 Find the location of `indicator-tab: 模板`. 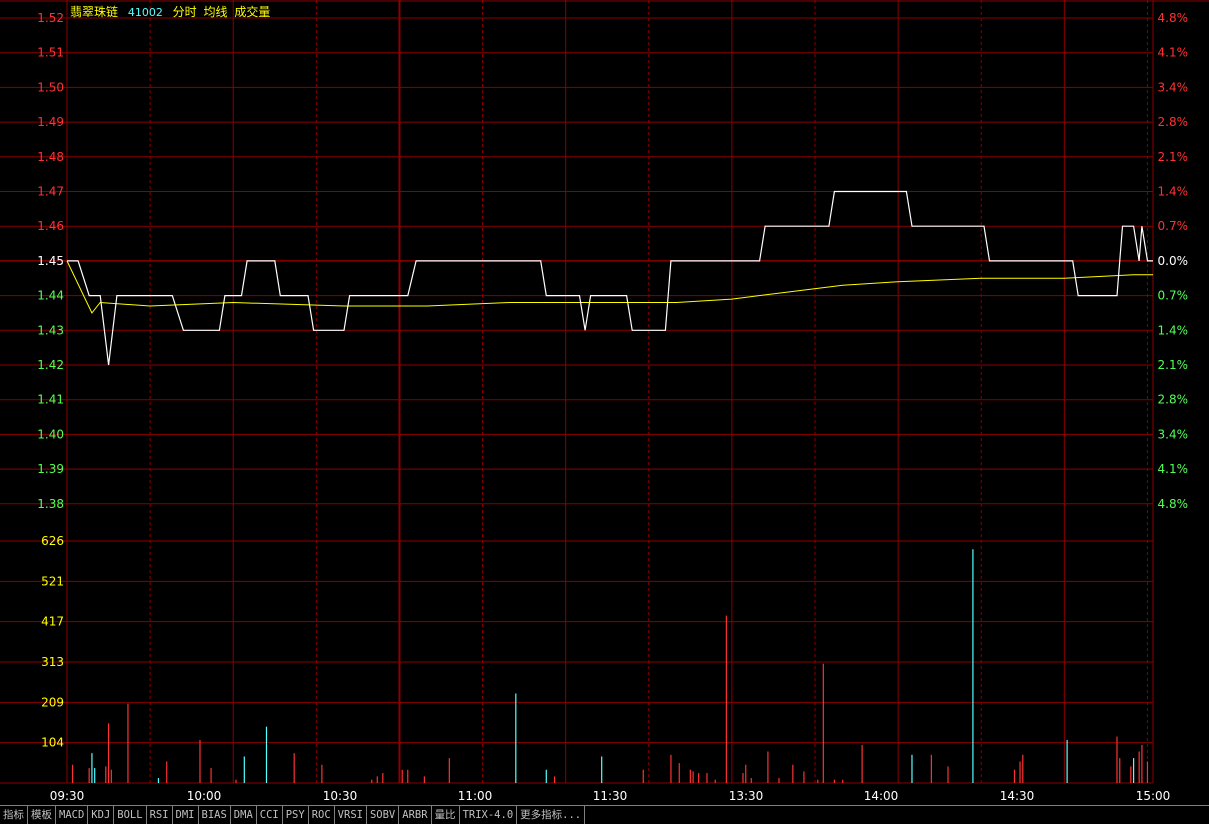

indicator-tab: 模板 is located at coordinates (42, 815).